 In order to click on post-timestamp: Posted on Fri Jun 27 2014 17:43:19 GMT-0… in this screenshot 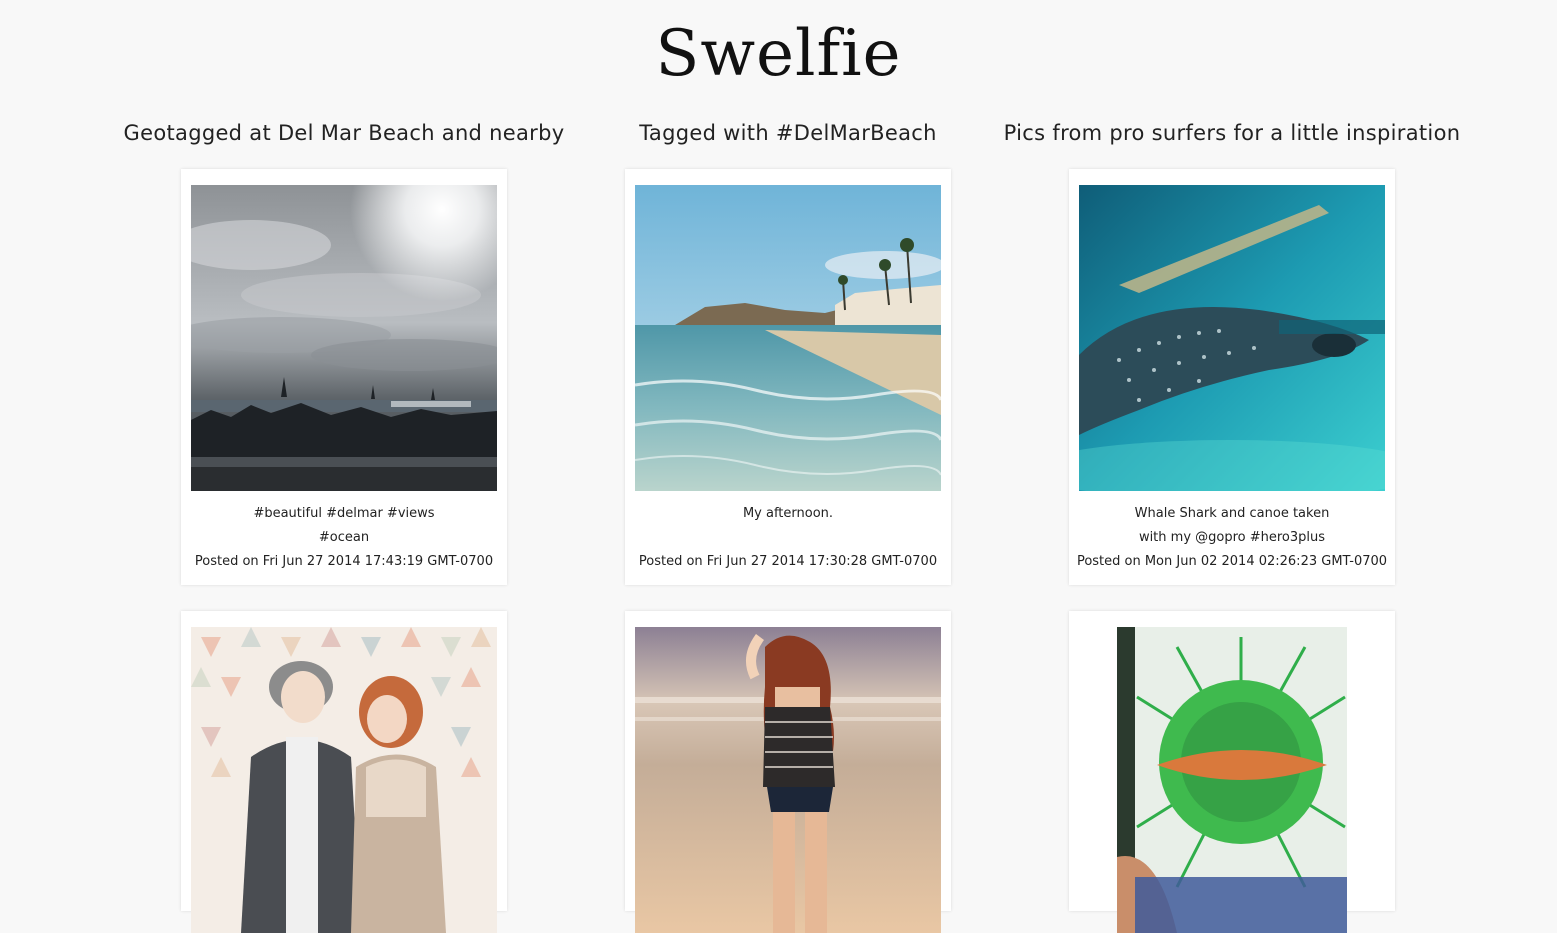, I will do `click(344, 561)`.